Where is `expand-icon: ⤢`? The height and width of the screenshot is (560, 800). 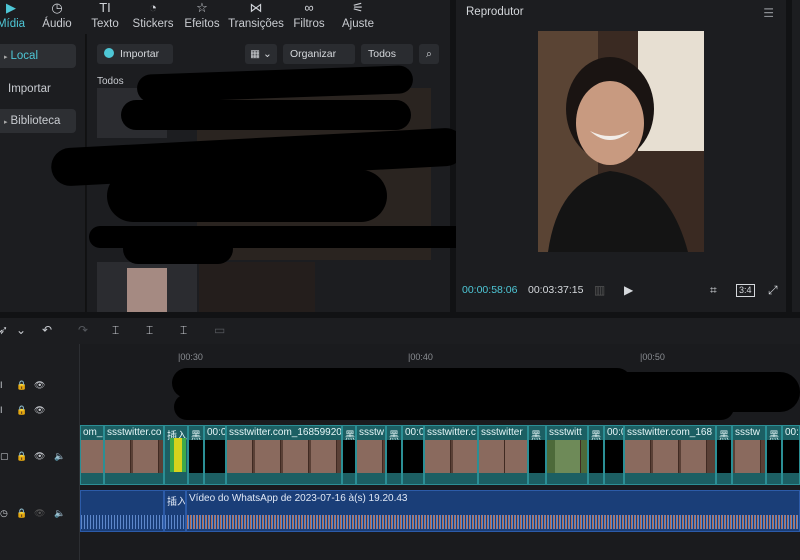
expand-icon: ⤢ is located at coordinates (773, 290).